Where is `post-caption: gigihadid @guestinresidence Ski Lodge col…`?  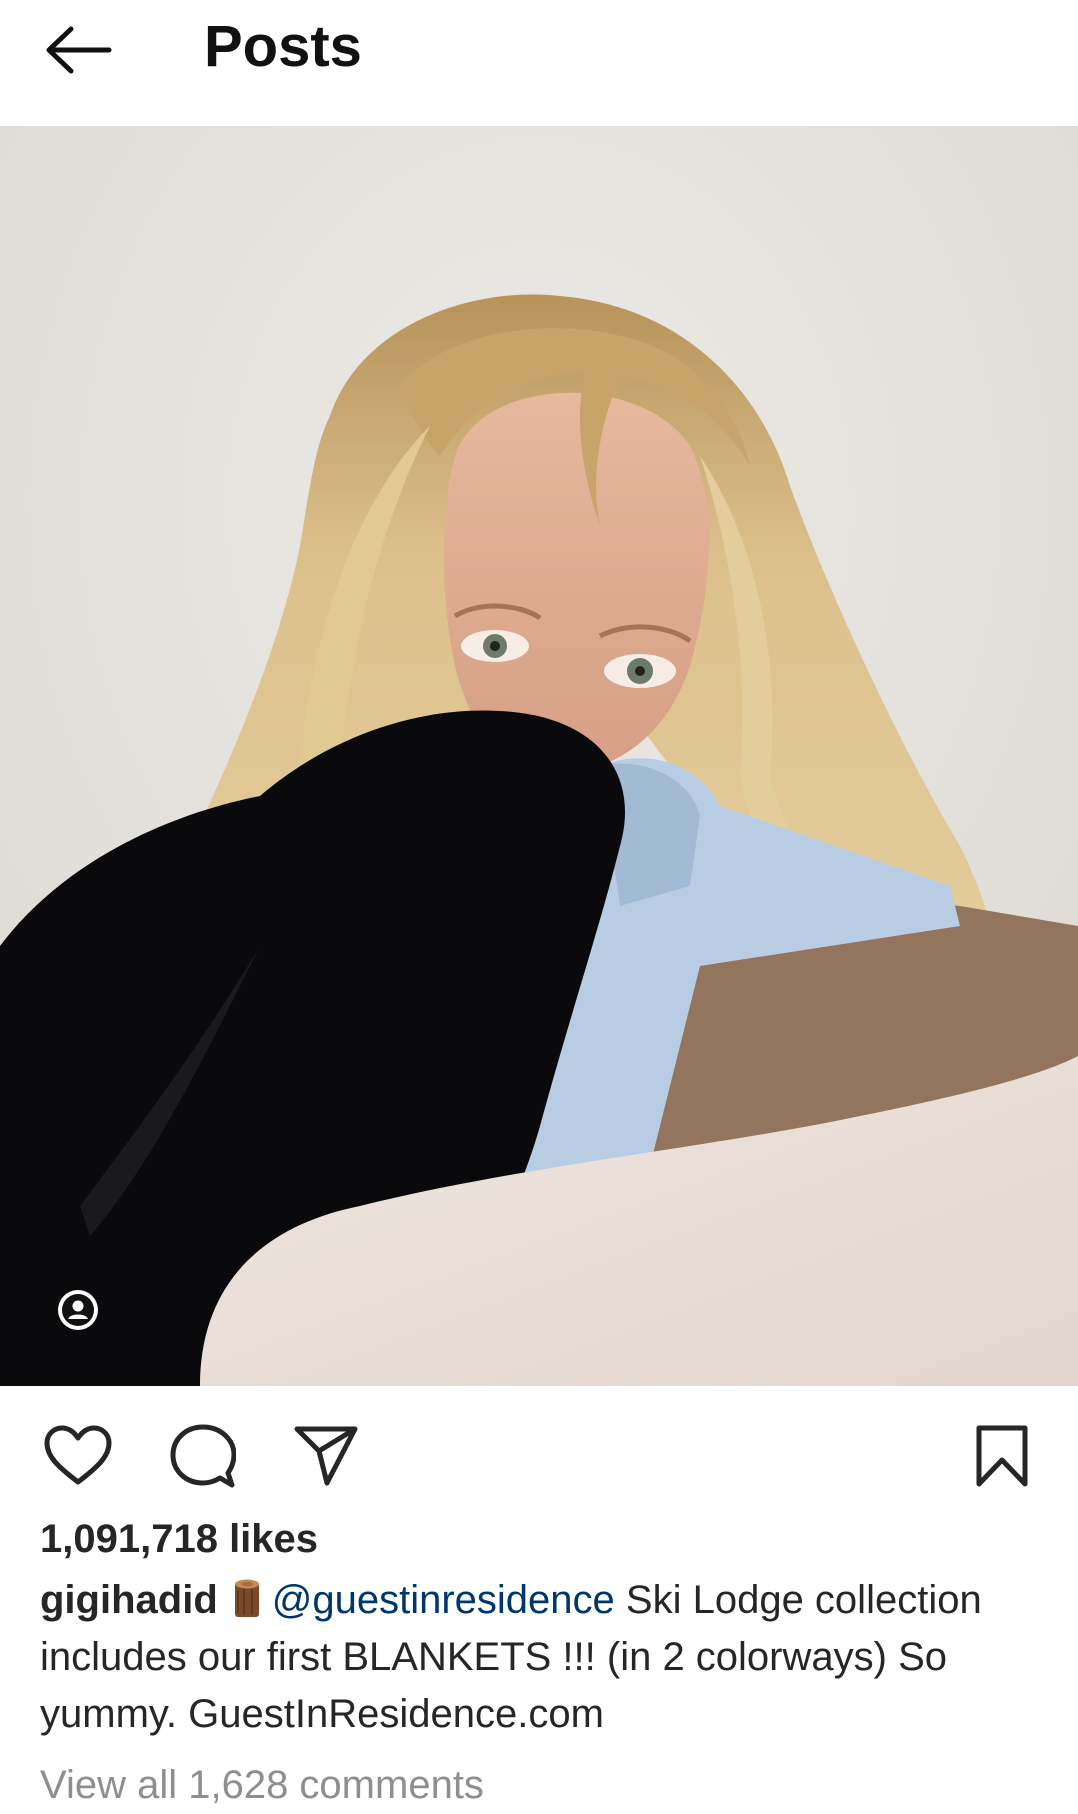
post-caption: gigihadid @guestinresidence Ski Lodge col… is located at coordinates (545, 1657).